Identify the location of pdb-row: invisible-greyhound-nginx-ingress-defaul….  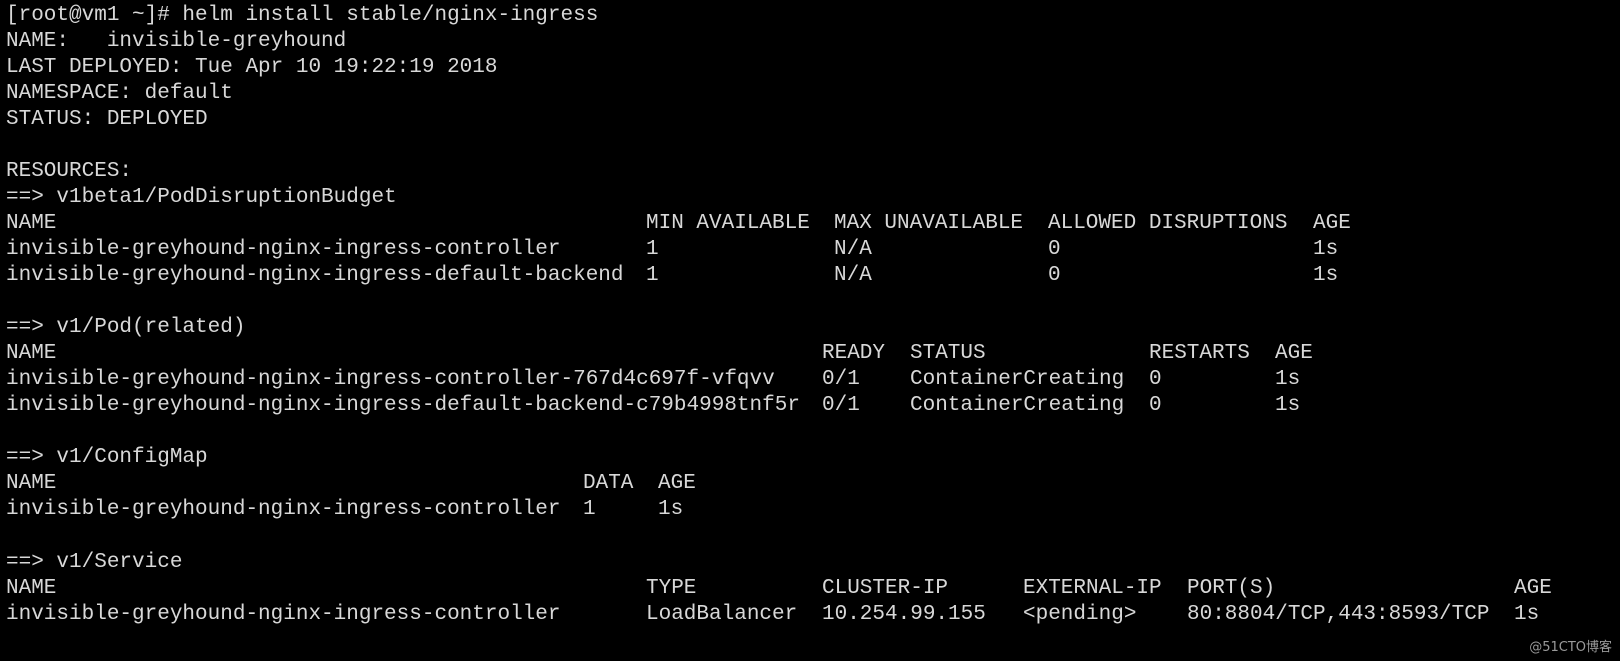
(806, 276).